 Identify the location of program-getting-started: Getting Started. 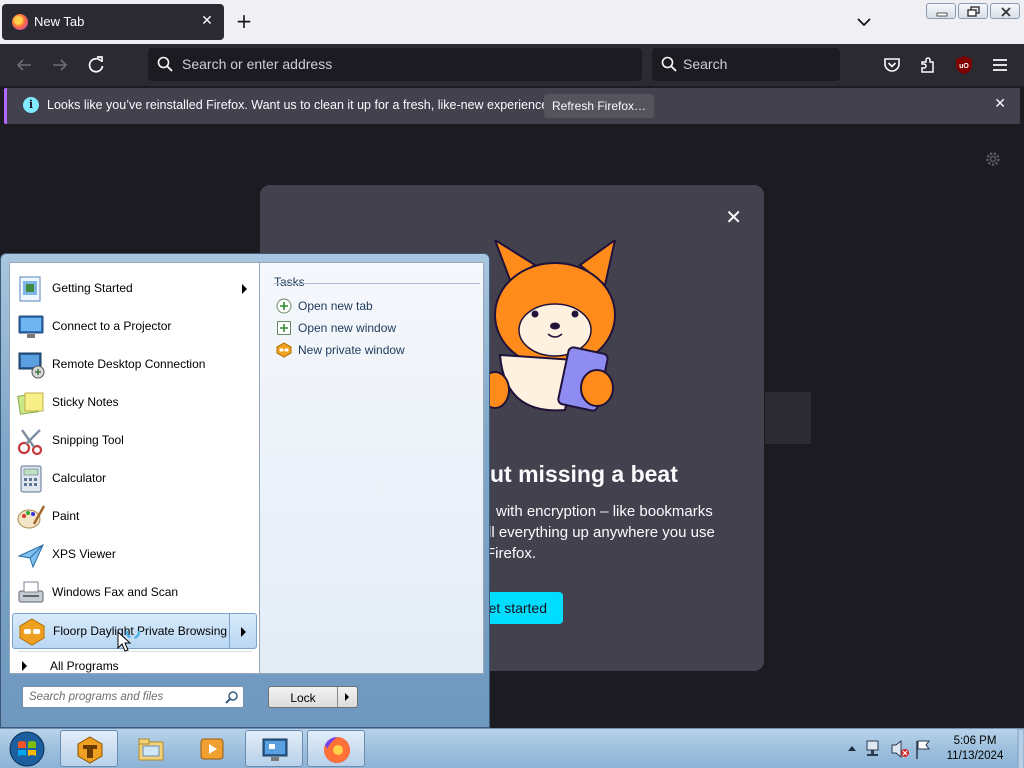
(134, 289).